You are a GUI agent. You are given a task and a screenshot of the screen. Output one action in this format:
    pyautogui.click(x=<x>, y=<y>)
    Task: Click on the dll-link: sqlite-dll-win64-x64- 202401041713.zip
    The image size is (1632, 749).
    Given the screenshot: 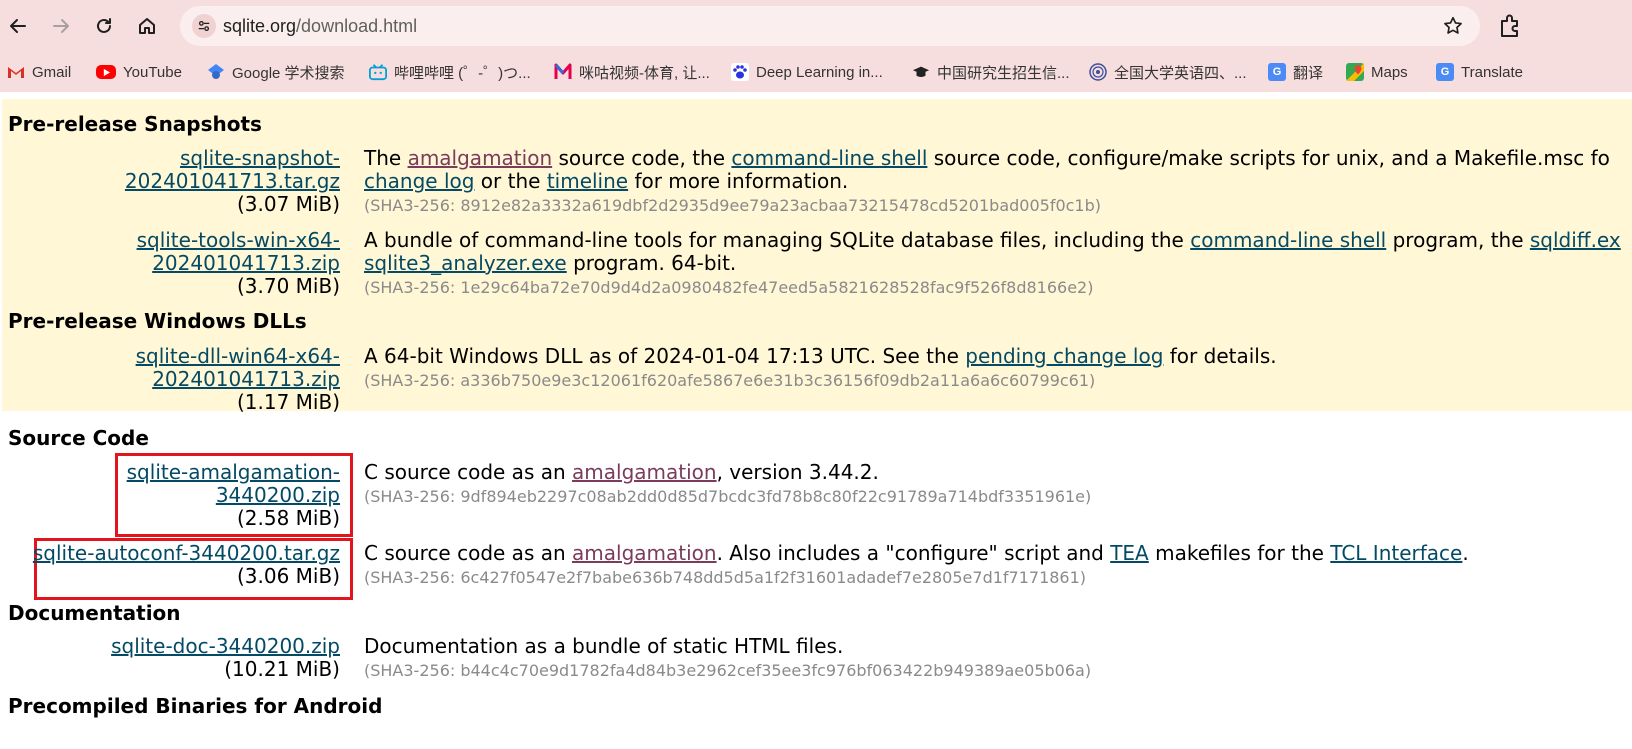 What is the action you would take?
    pyautogui.click(x=238, y=367)
    